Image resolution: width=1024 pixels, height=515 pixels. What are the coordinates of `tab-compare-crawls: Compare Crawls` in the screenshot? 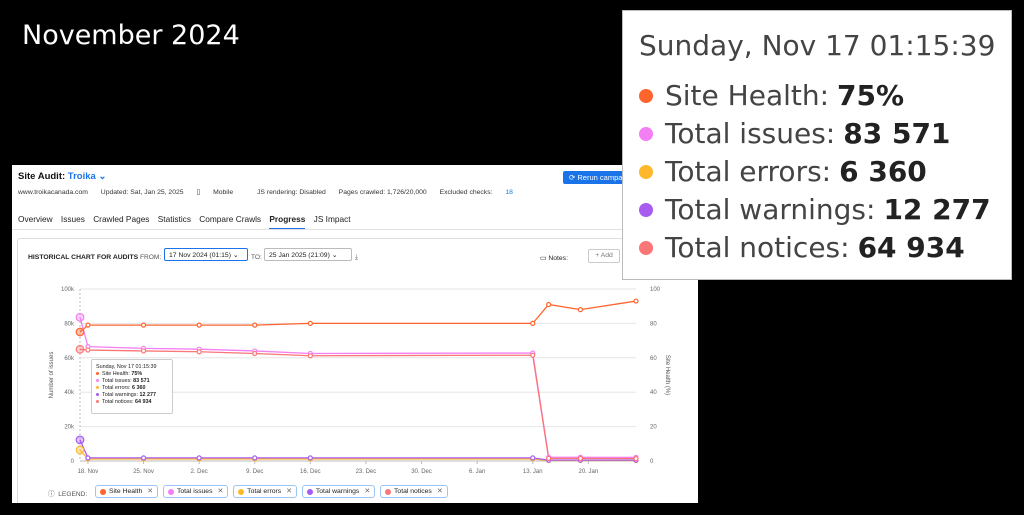 It's located at (230, 219).